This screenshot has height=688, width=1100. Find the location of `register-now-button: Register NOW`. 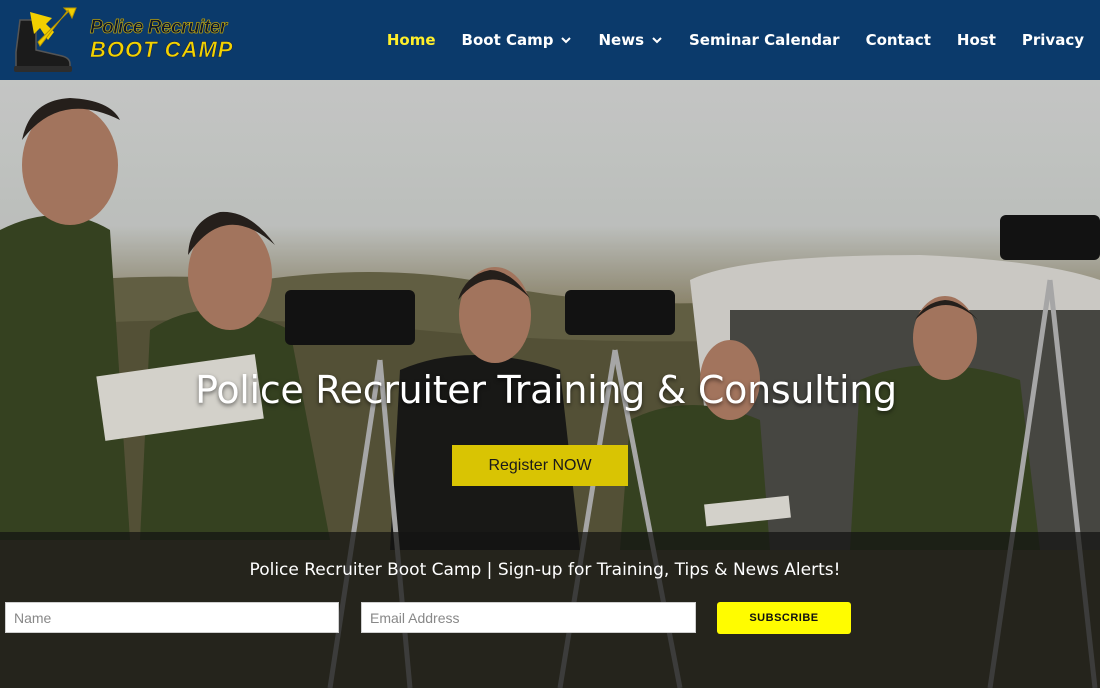

register-now-button: Register NOW is located at coordinates (540, 465).